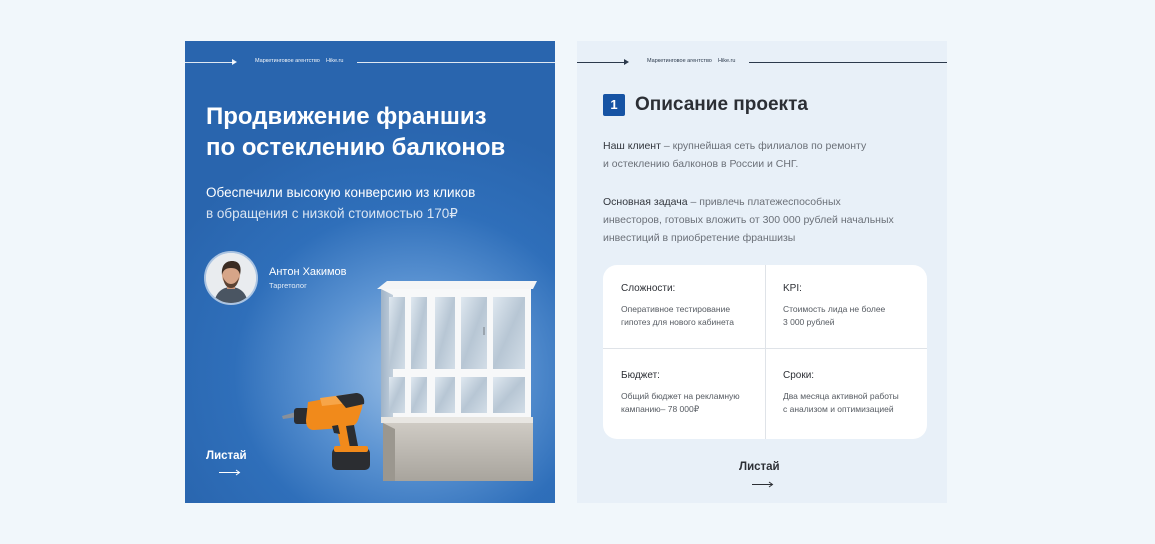  Describe the element at coordinates (764, 202) in the screenshot. I see `task-text-line-1: – привлечь платежеспособных` at that location.